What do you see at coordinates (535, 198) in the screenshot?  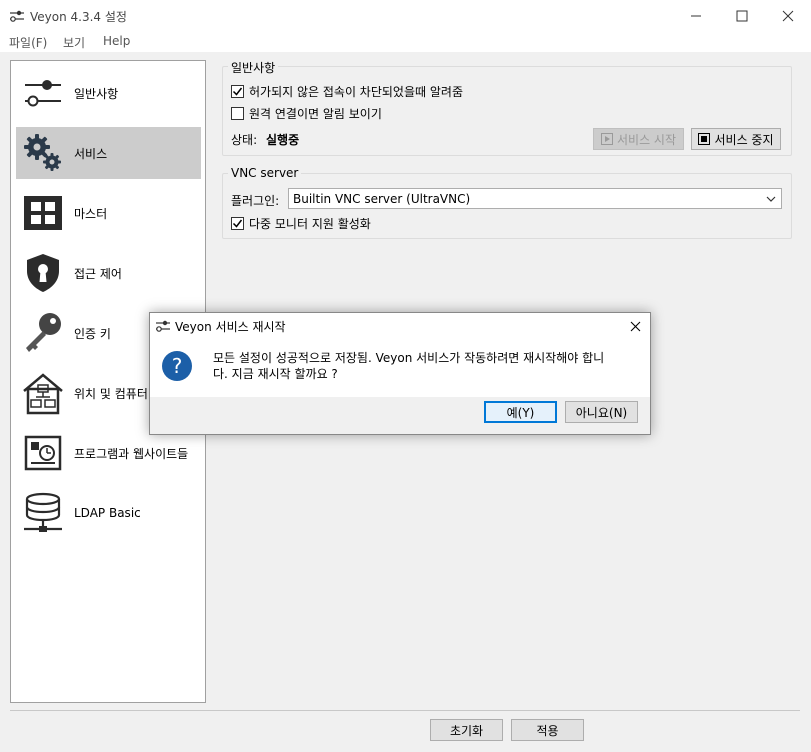 I see `plugin-select: Builtin VNC server (UltraVNC)` at bounding box center [535, 198].